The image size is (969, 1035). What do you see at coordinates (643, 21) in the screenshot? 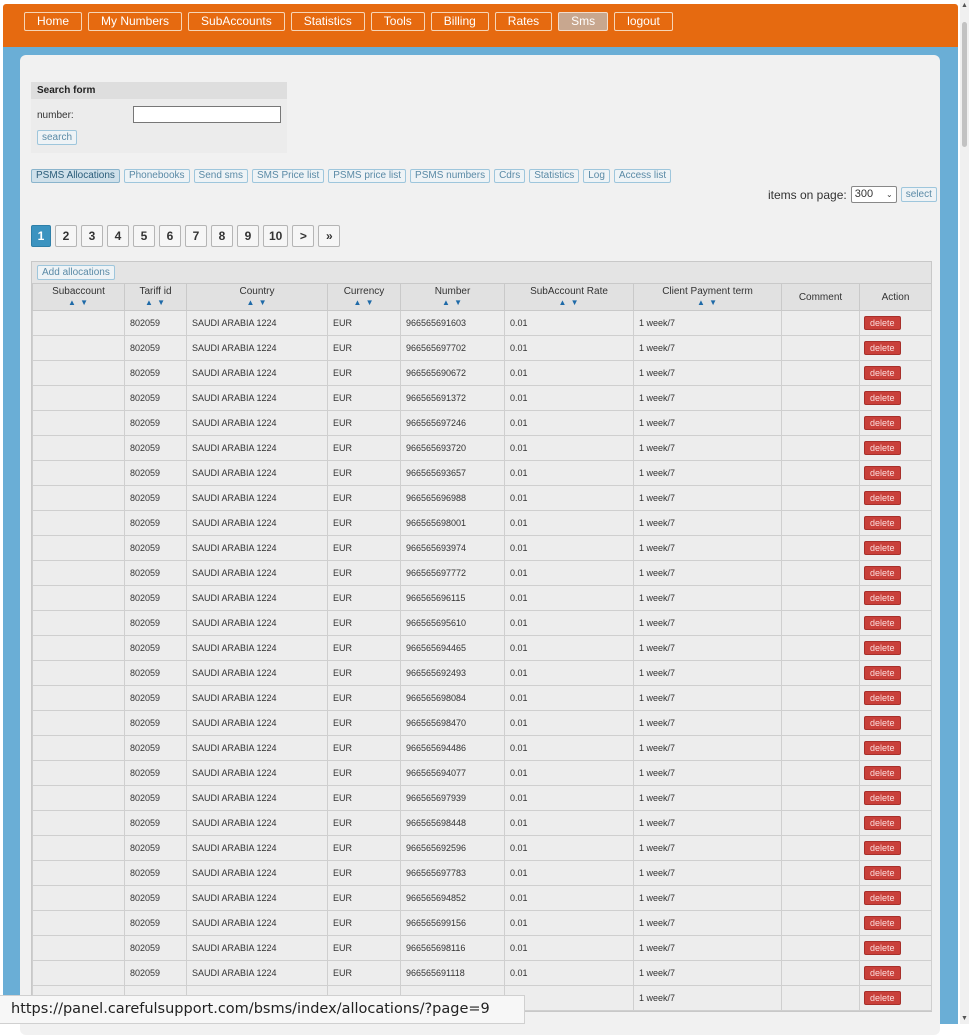
I see `nav-logout: logout` at bounding box center [643, 21].